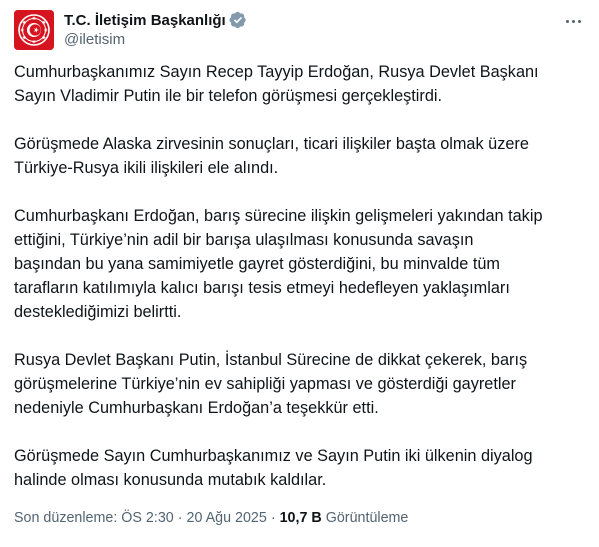  Describe the element at coordinates (155, 30) in the screenshot. I see `author-names: T.C. İletişim Başkanlığı @iletisim` at that location.